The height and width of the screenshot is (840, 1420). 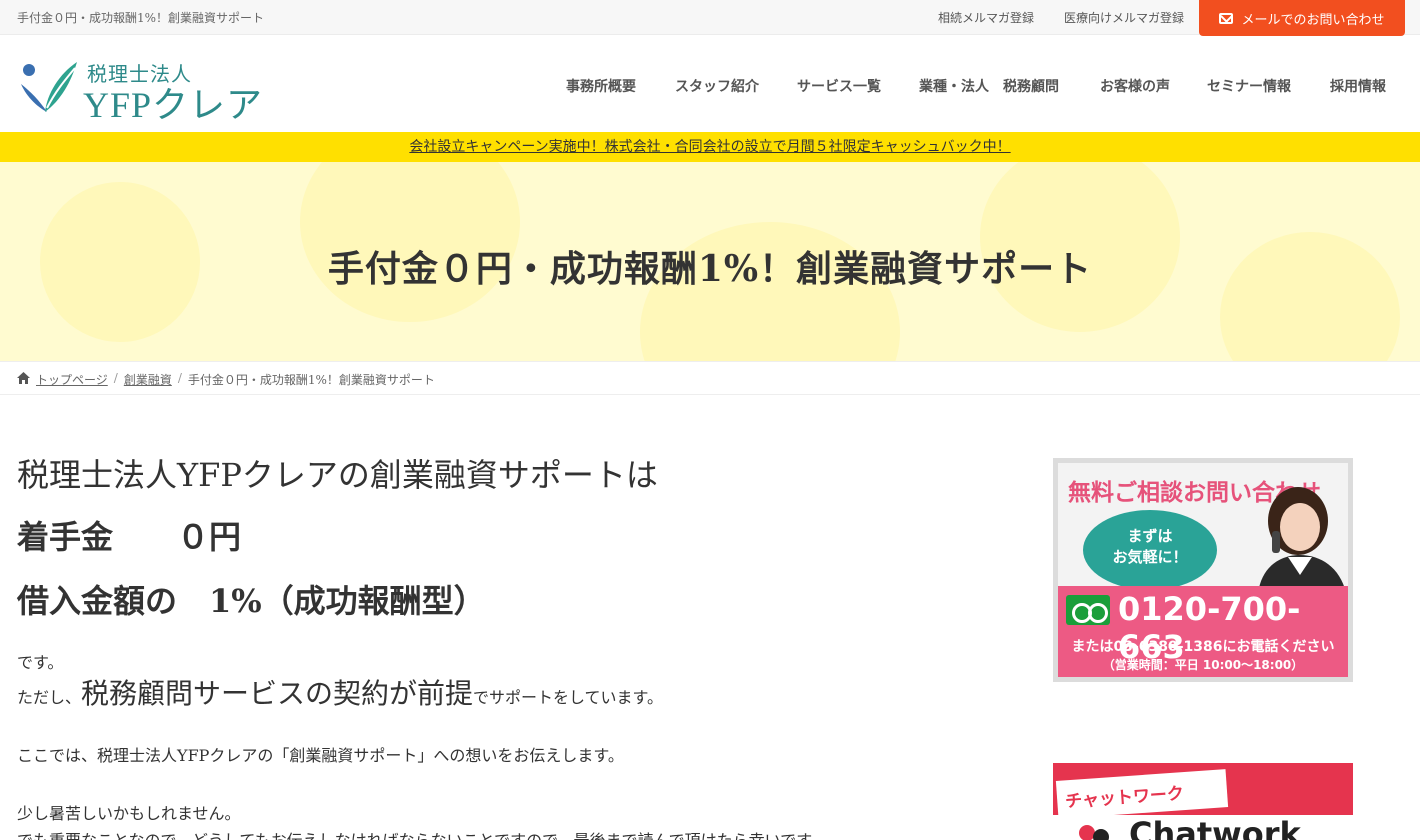 What do you see at coordinates (129, 813) in the screenshot?
I see `paragraph: 少し暑苦しいかもしれません。` at bounding box center [129, 813].